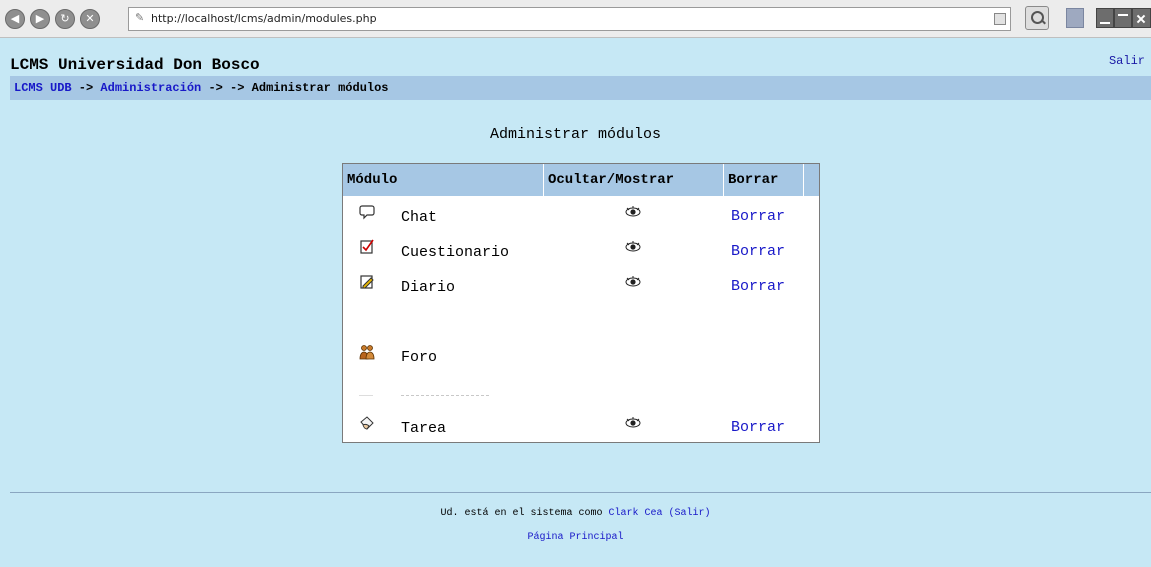 The image size is (1151, 567). I want to click on module-name: Cuestionario, so click(455, 252).